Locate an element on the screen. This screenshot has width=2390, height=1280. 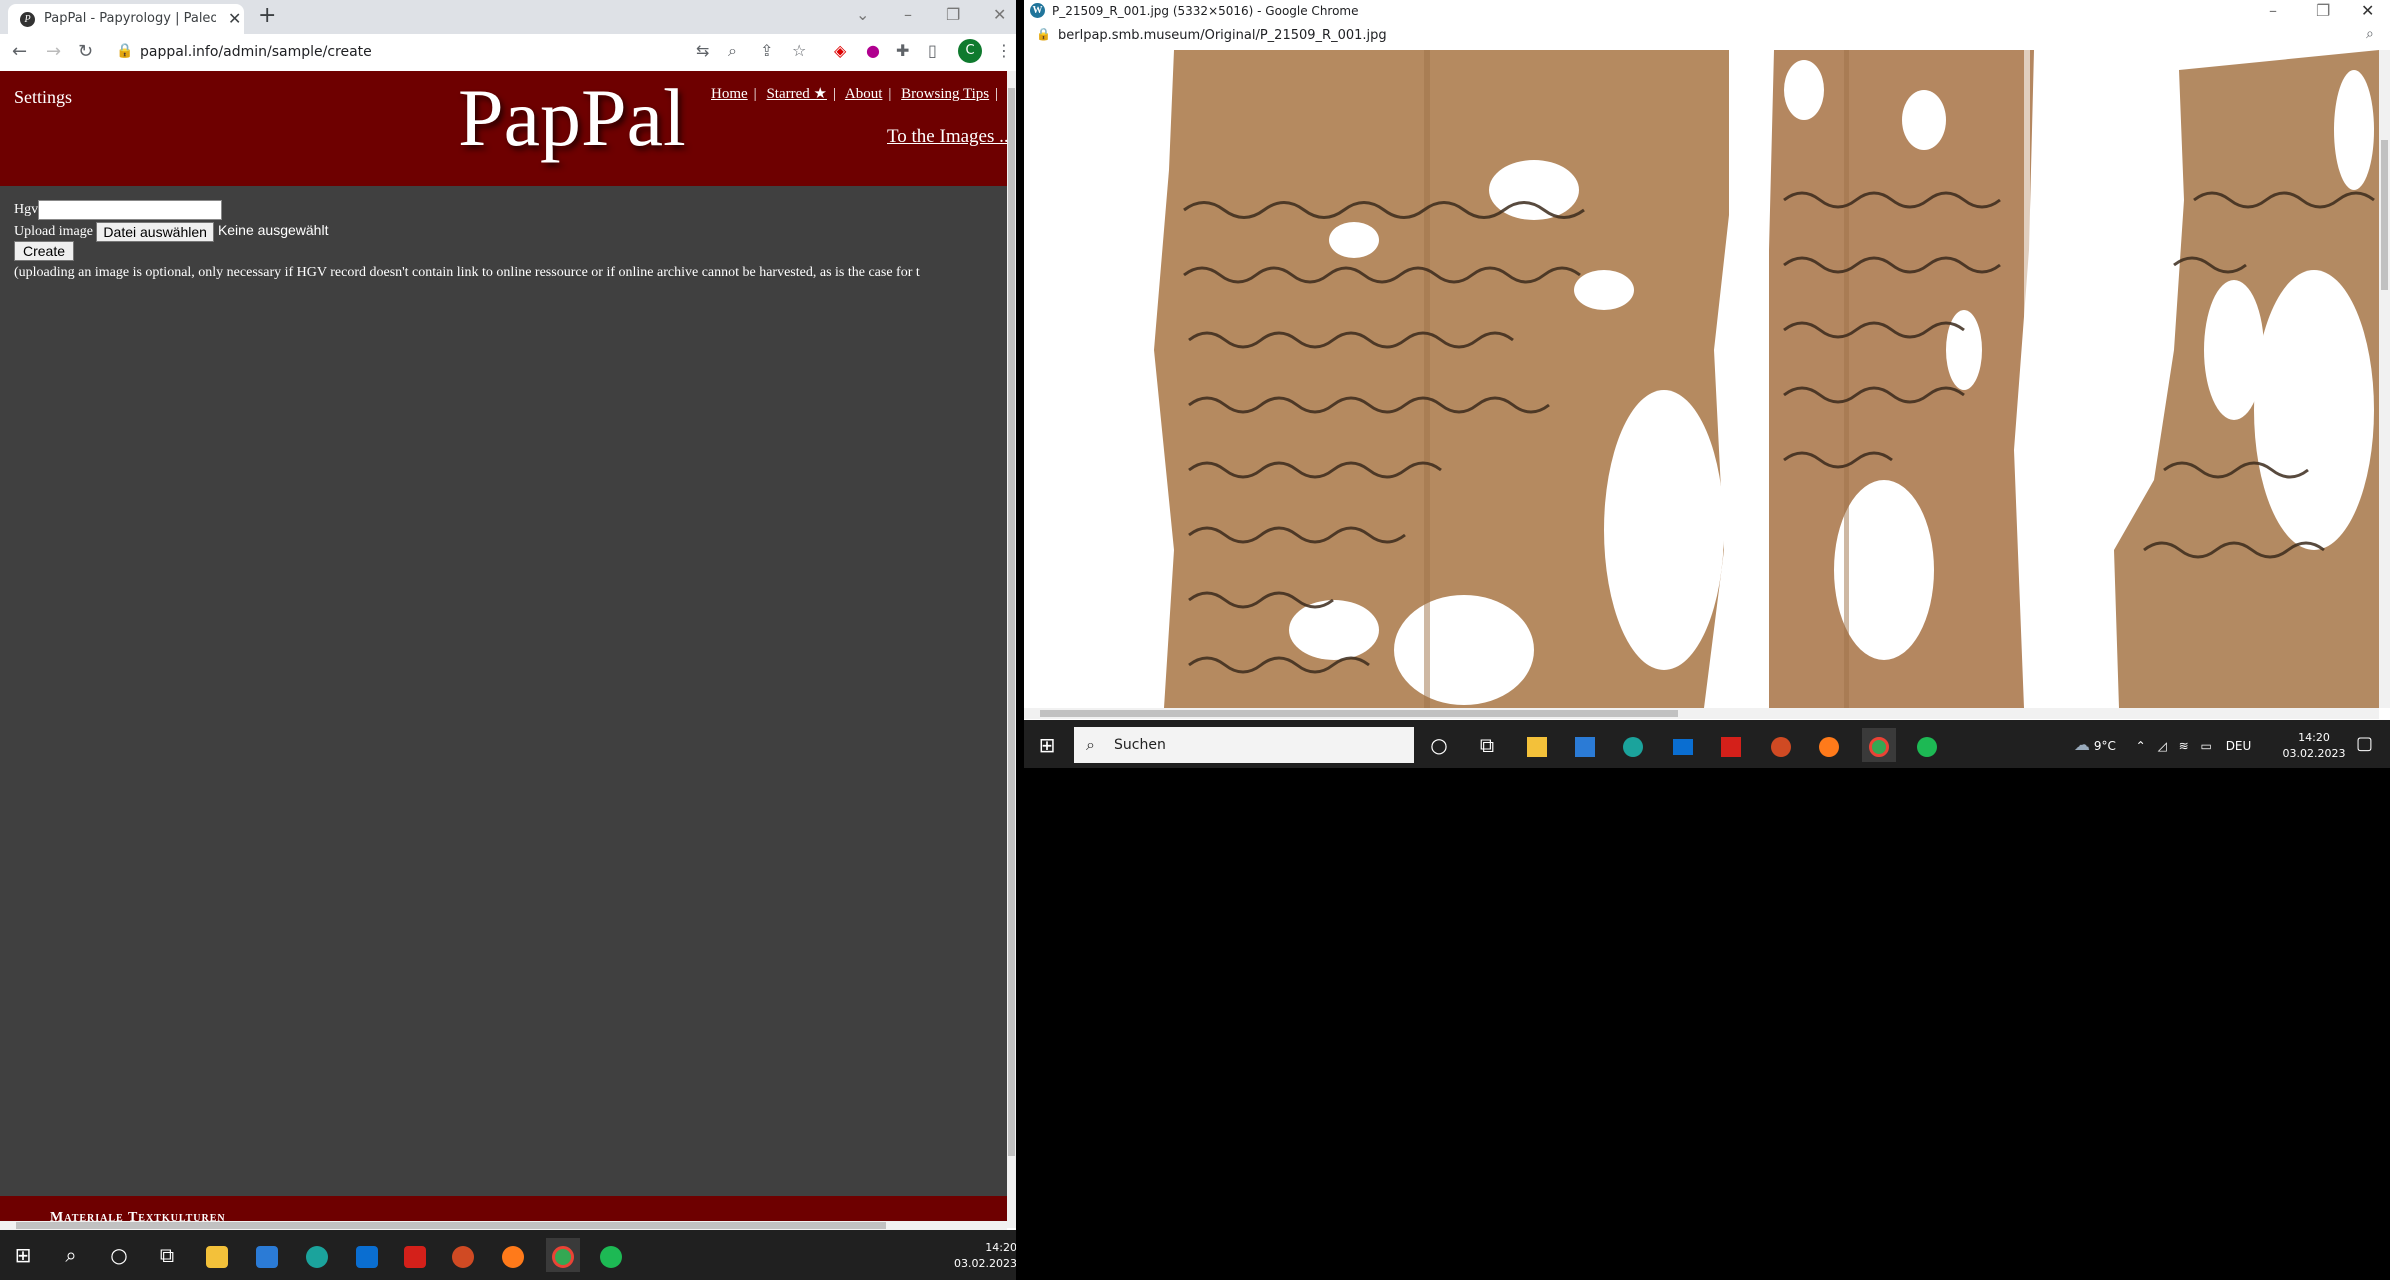
hgv-input is located at coordinates (130, 209).